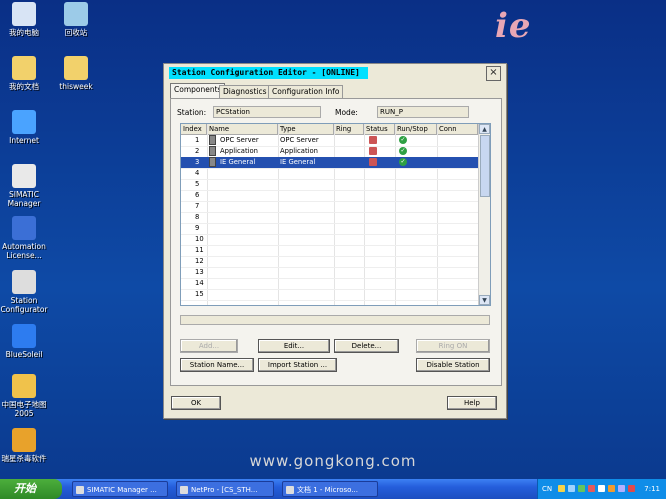  What do you see at coordinates (197, 195) in the screenshot?
I see `row-index: 6` at bounding box center [197, 195].